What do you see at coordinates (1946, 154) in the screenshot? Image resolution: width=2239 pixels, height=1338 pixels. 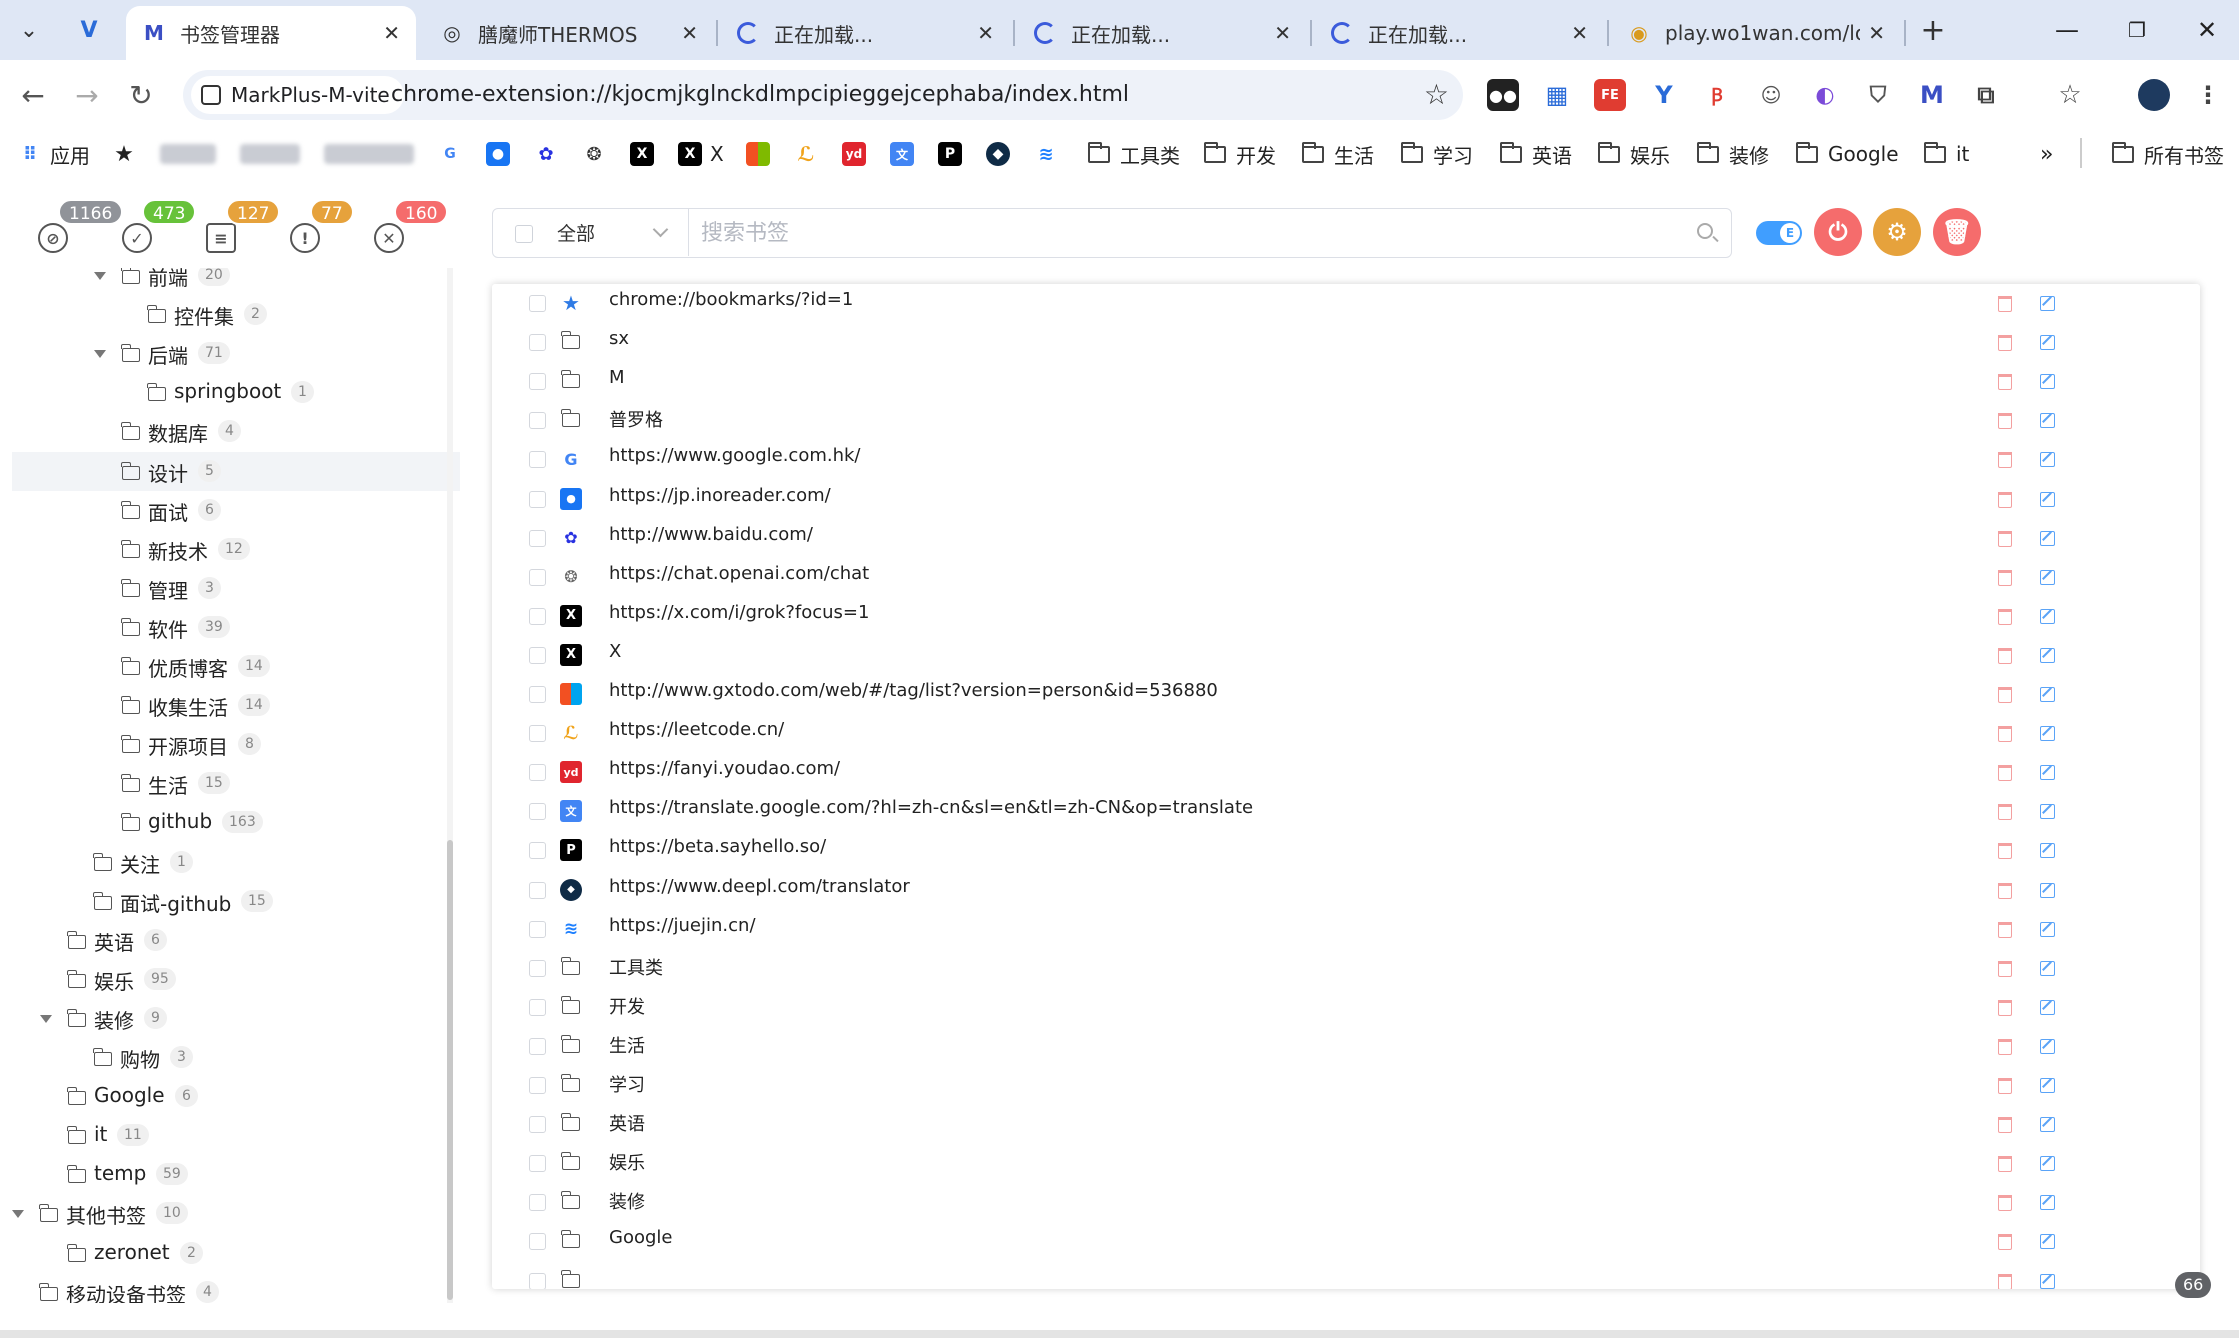 I see `bm-folder-it: it` at bounding box center [1946, 154].